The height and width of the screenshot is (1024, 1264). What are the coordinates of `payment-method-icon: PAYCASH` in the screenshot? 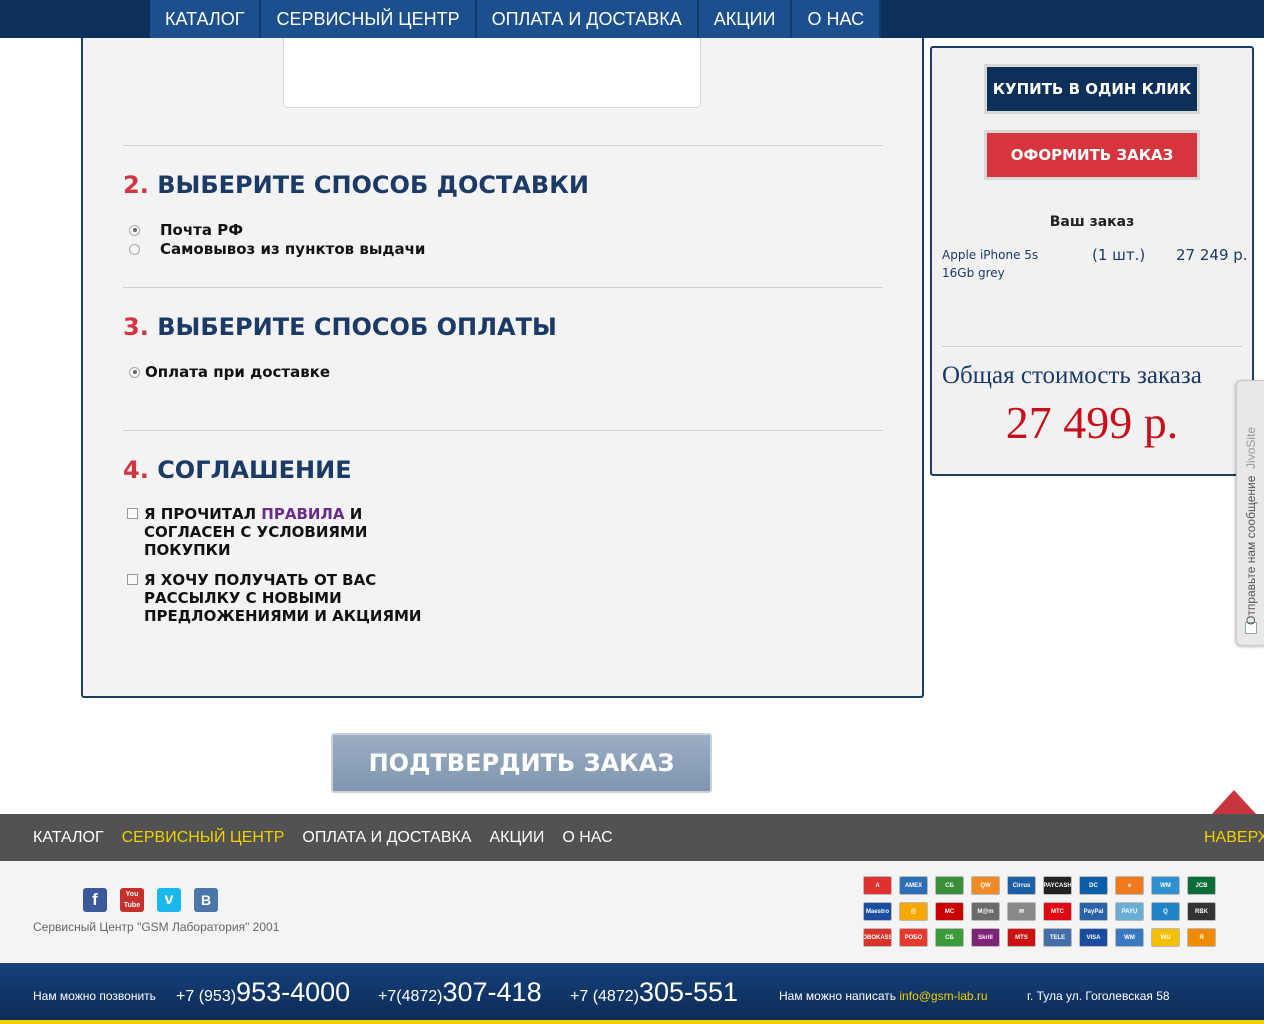 It's located at (1057, 885).